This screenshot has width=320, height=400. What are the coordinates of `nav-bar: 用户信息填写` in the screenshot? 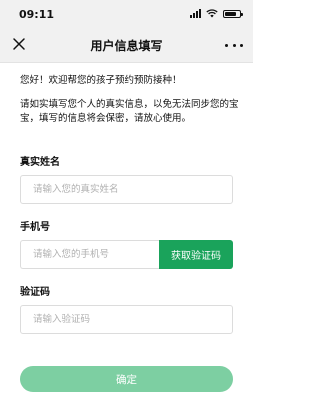 It's located at (126, 45).